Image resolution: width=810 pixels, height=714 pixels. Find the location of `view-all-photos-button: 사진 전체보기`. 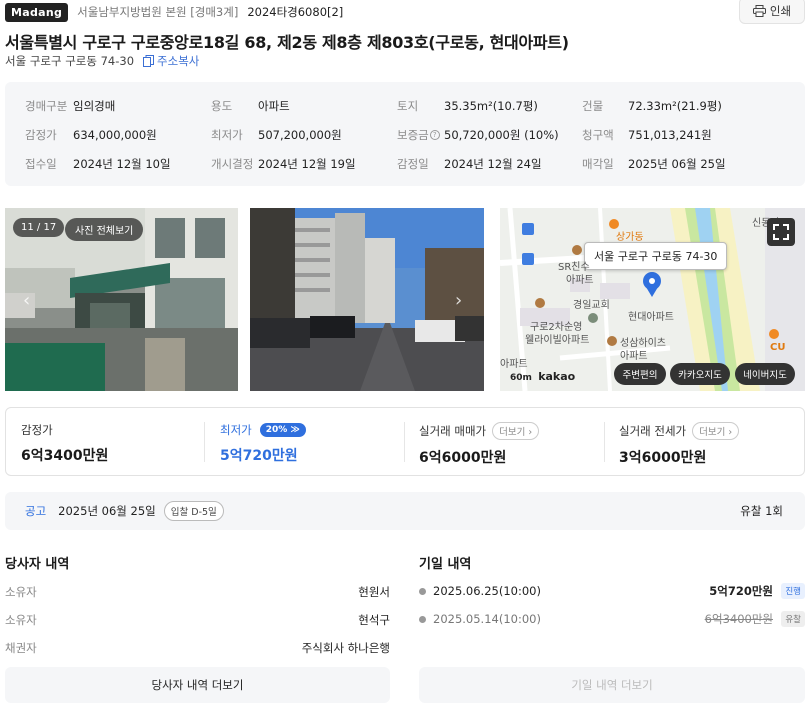

view-all-photos-button: 사진 전체보기 is located at coordinates (104, 229).